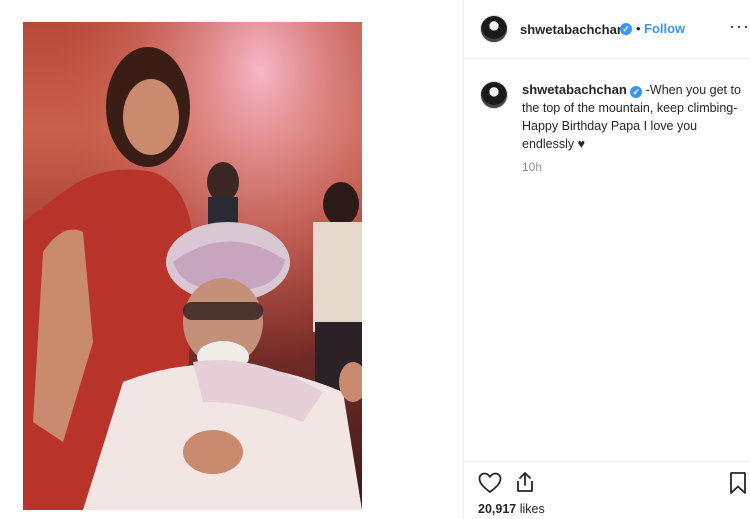  I want to click on share-icon, so click(525, 482).